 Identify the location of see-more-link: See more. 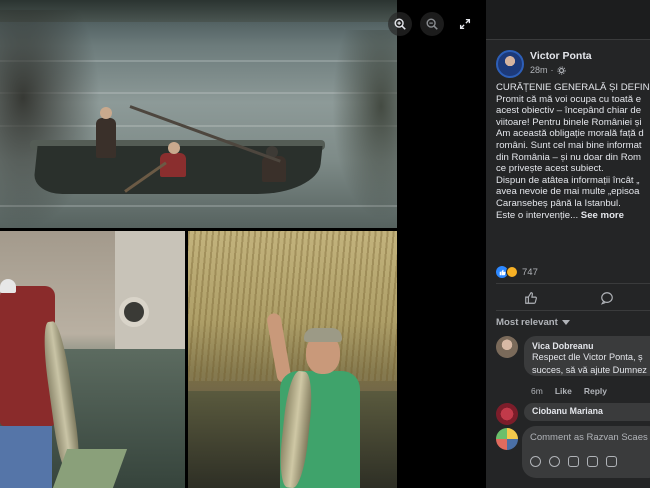
(602, 215).